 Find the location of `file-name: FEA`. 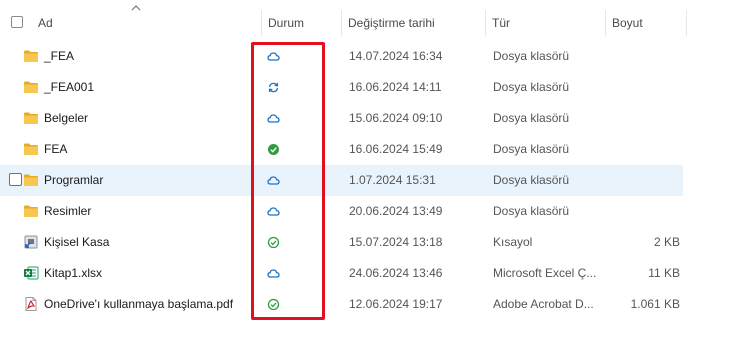

file-name: FEA is located at coordinates (56, 149).